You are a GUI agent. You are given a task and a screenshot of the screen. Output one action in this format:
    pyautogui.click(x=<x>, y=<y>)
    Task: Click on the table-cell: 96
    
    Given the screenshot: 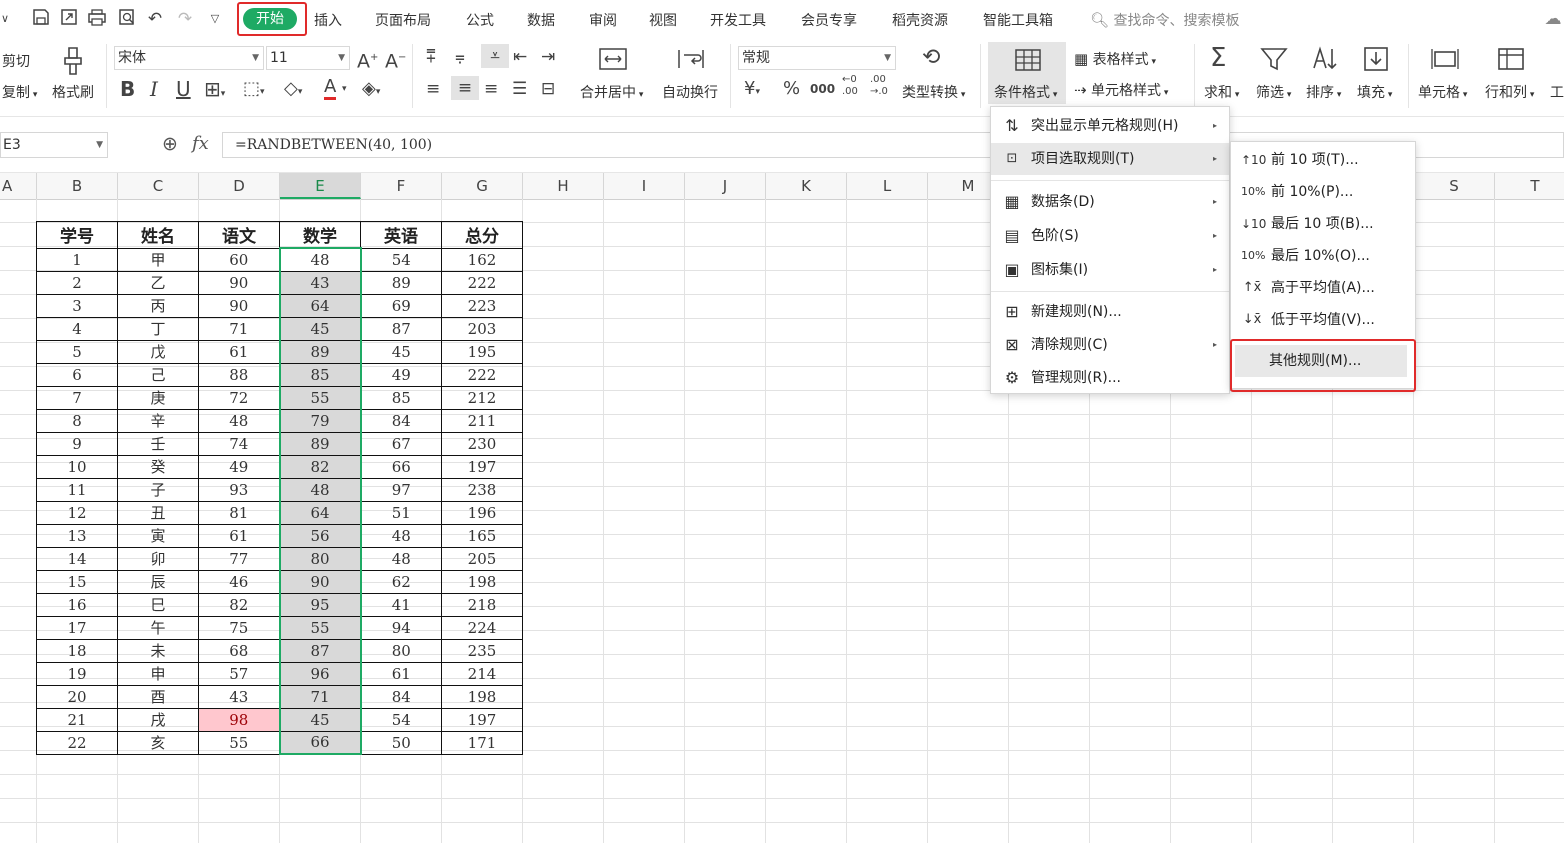 What is the action you would take?
    pyautogui.click(x=320, y=673)
    